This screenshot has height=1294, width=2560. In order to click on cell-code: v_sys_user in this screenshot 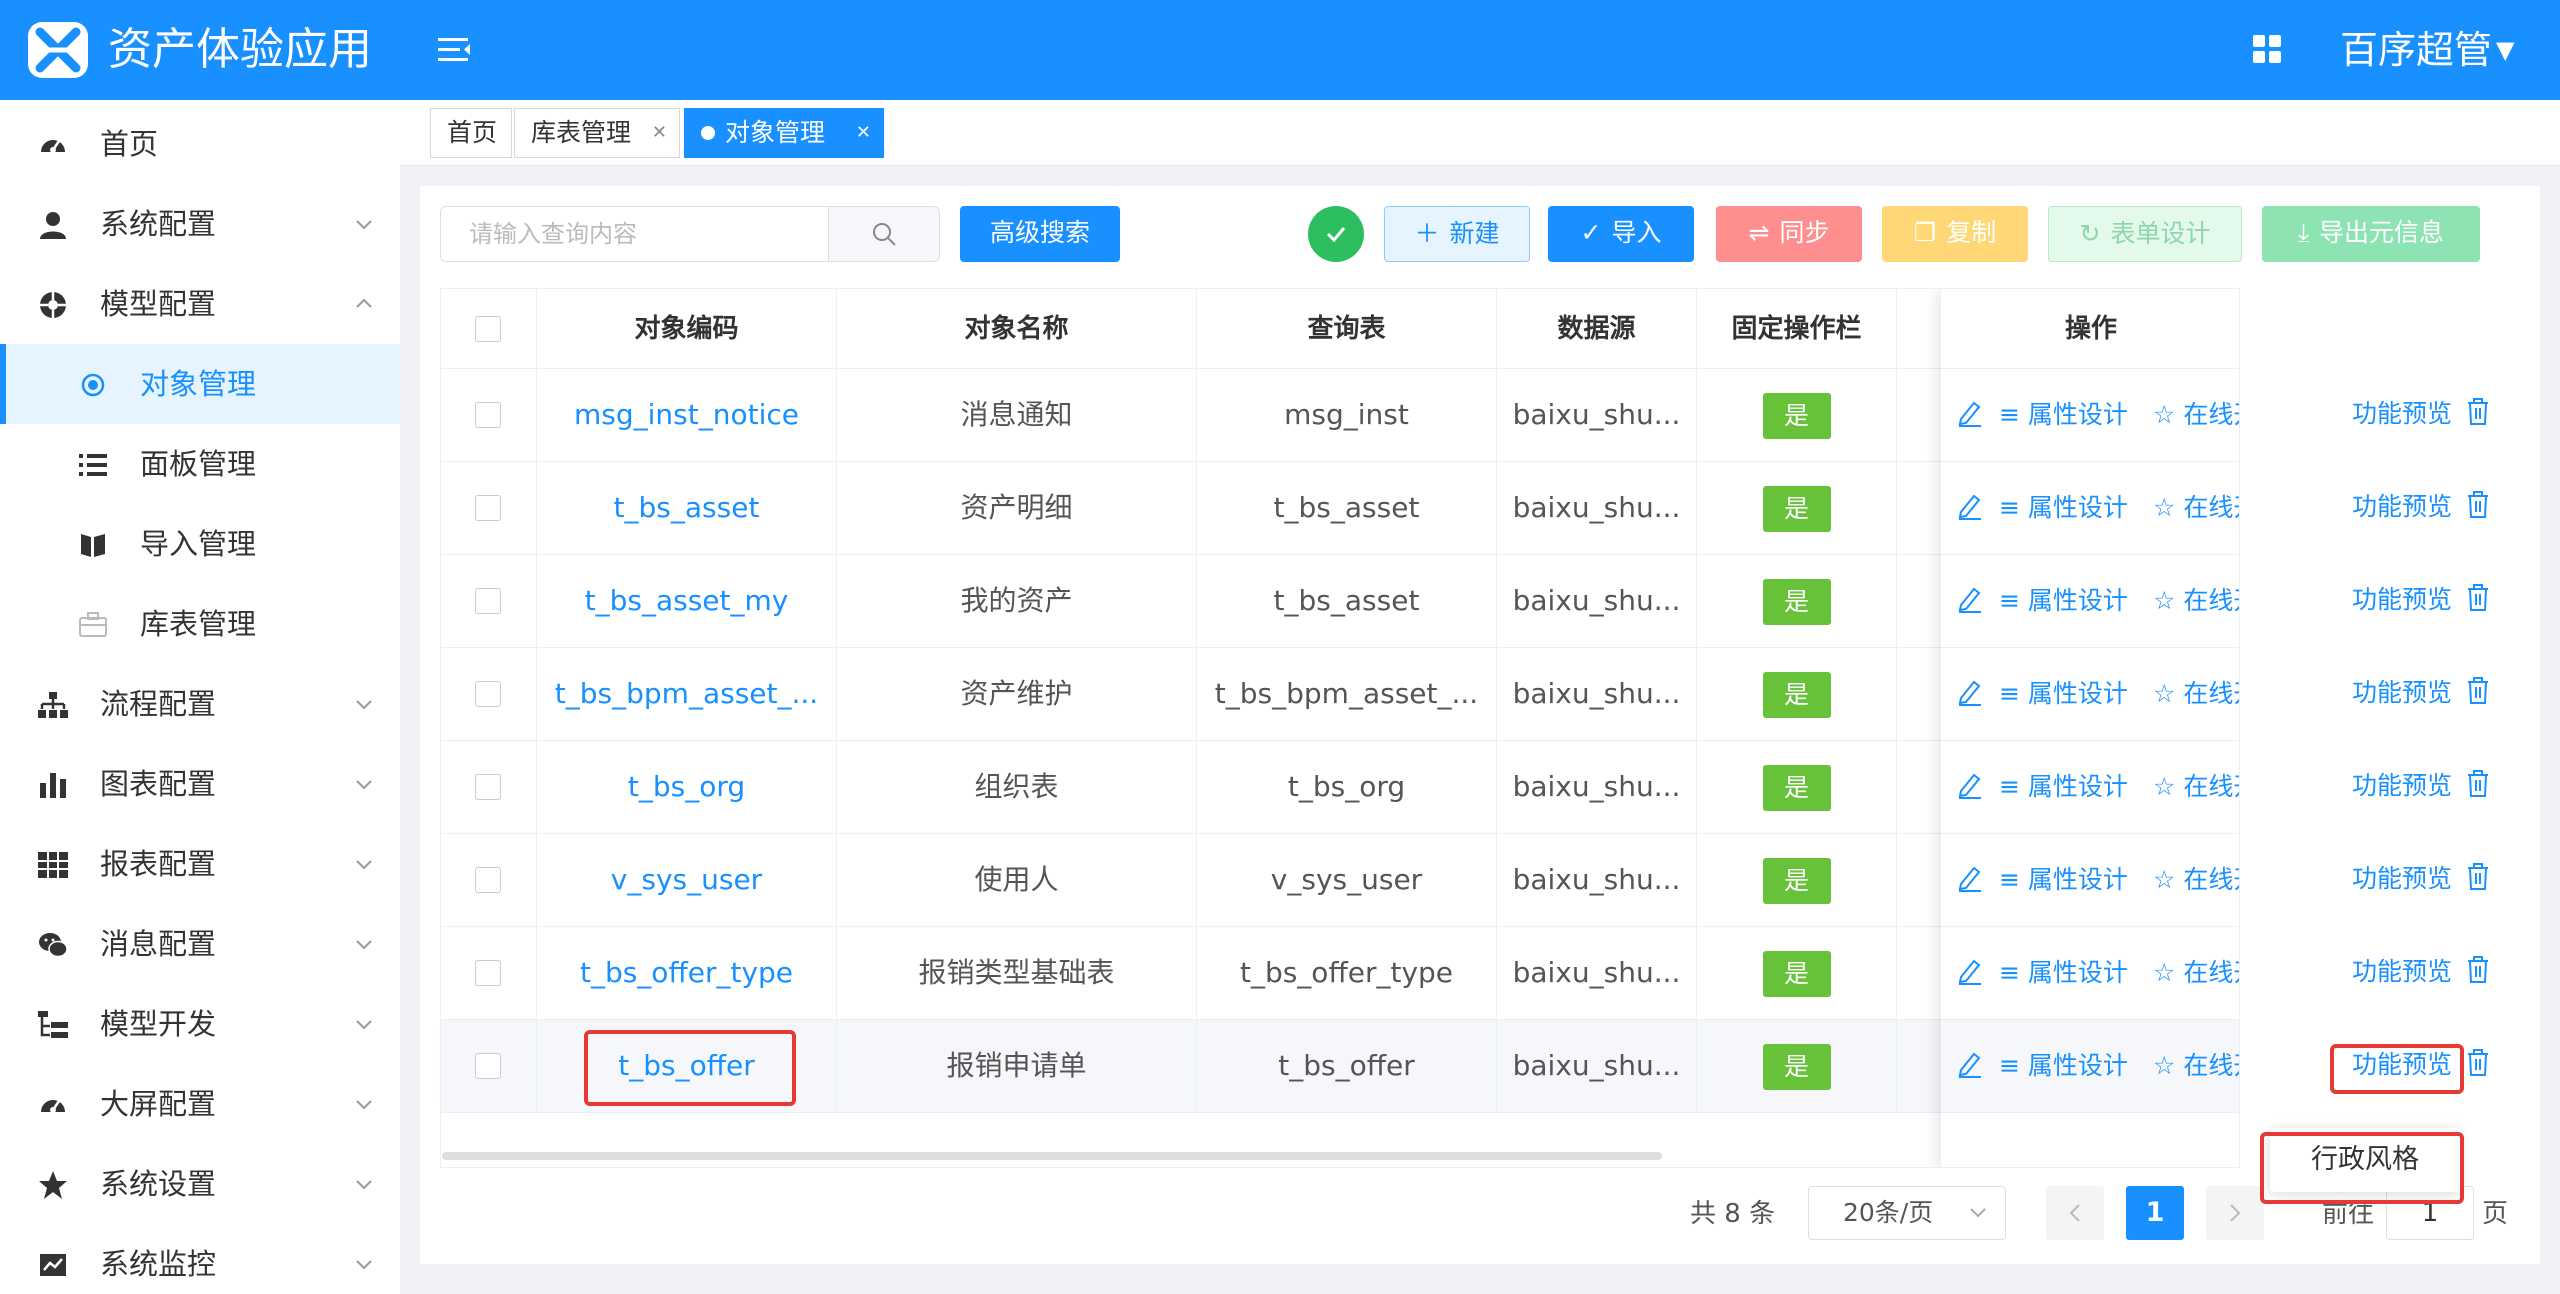, I will do `click(687, 880)`.